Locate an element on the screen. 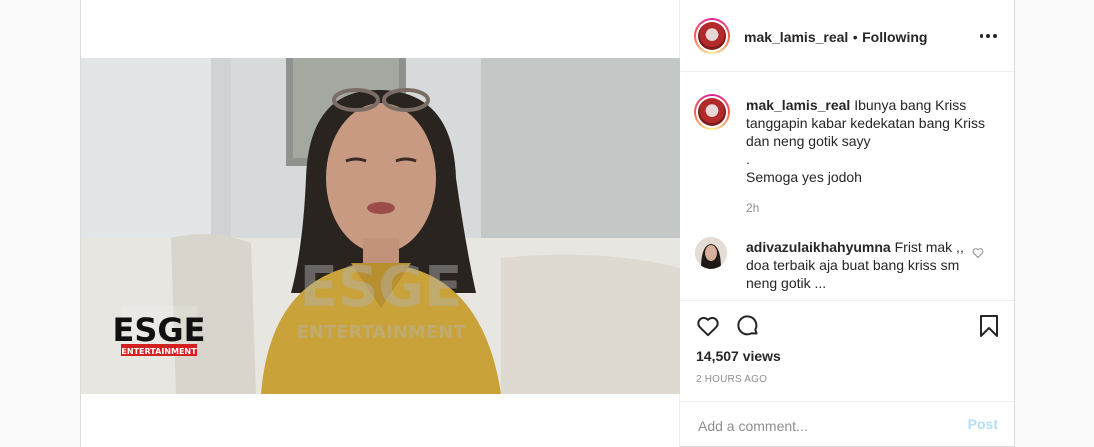 This screenshot has width=1094, height=447. post-button: Post is located at coordinates (983, 424).